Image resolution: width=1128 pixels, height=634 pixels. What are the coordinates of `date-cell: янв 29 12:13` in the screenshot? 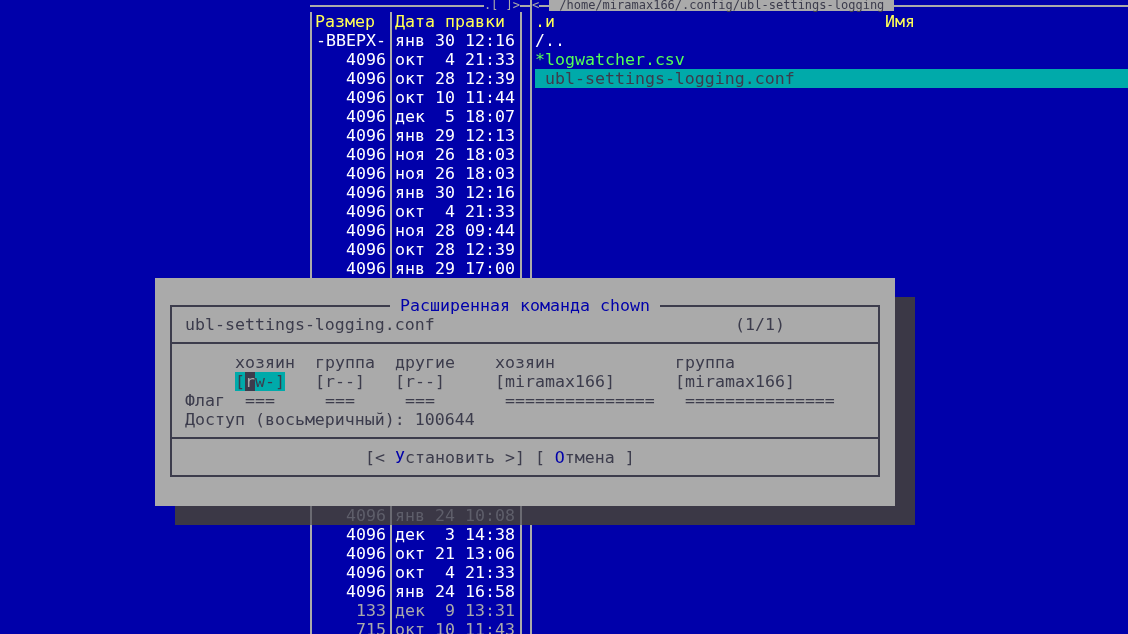 It's located at (455, 135).